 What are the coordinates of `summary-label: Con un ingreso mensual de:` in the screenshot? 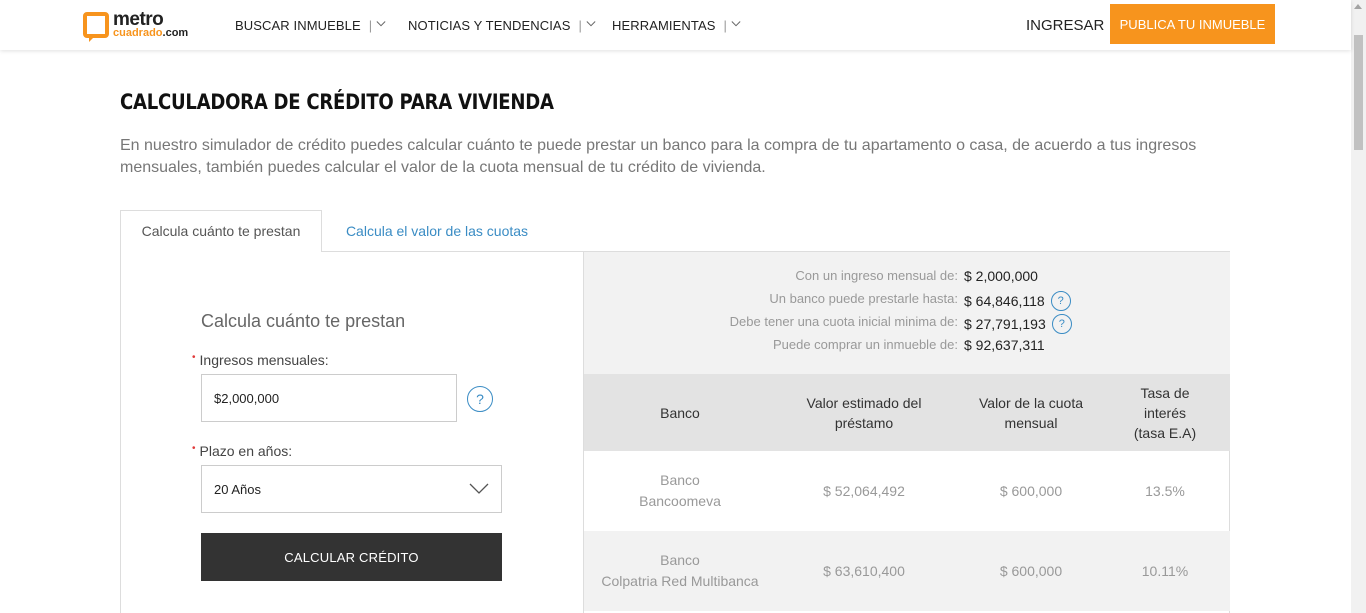 It's located at (876, 275).